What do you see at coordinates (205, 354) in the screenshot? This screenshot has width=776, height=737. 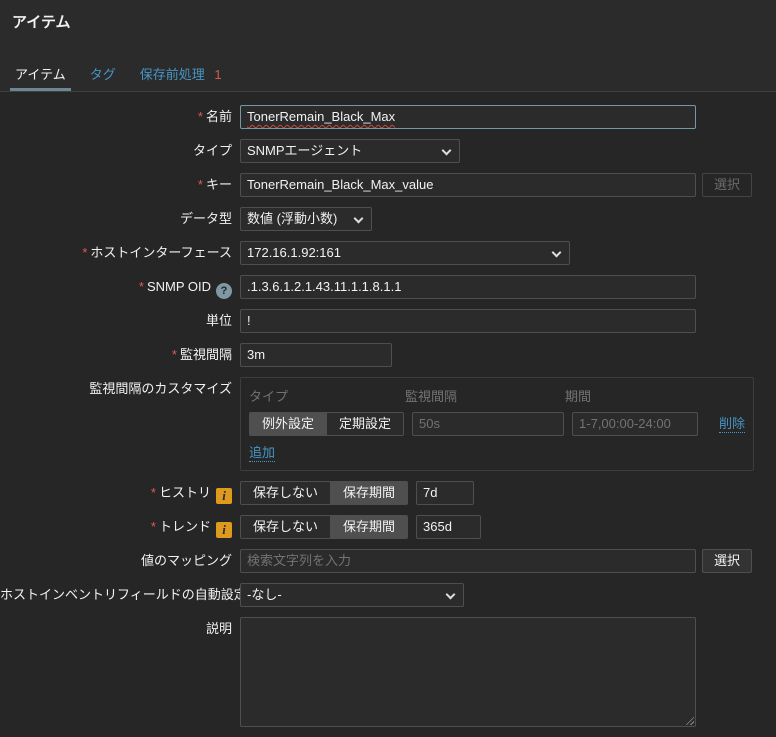 I see `update-interval-label: 監視間隔` at bounding box center [205, 354].